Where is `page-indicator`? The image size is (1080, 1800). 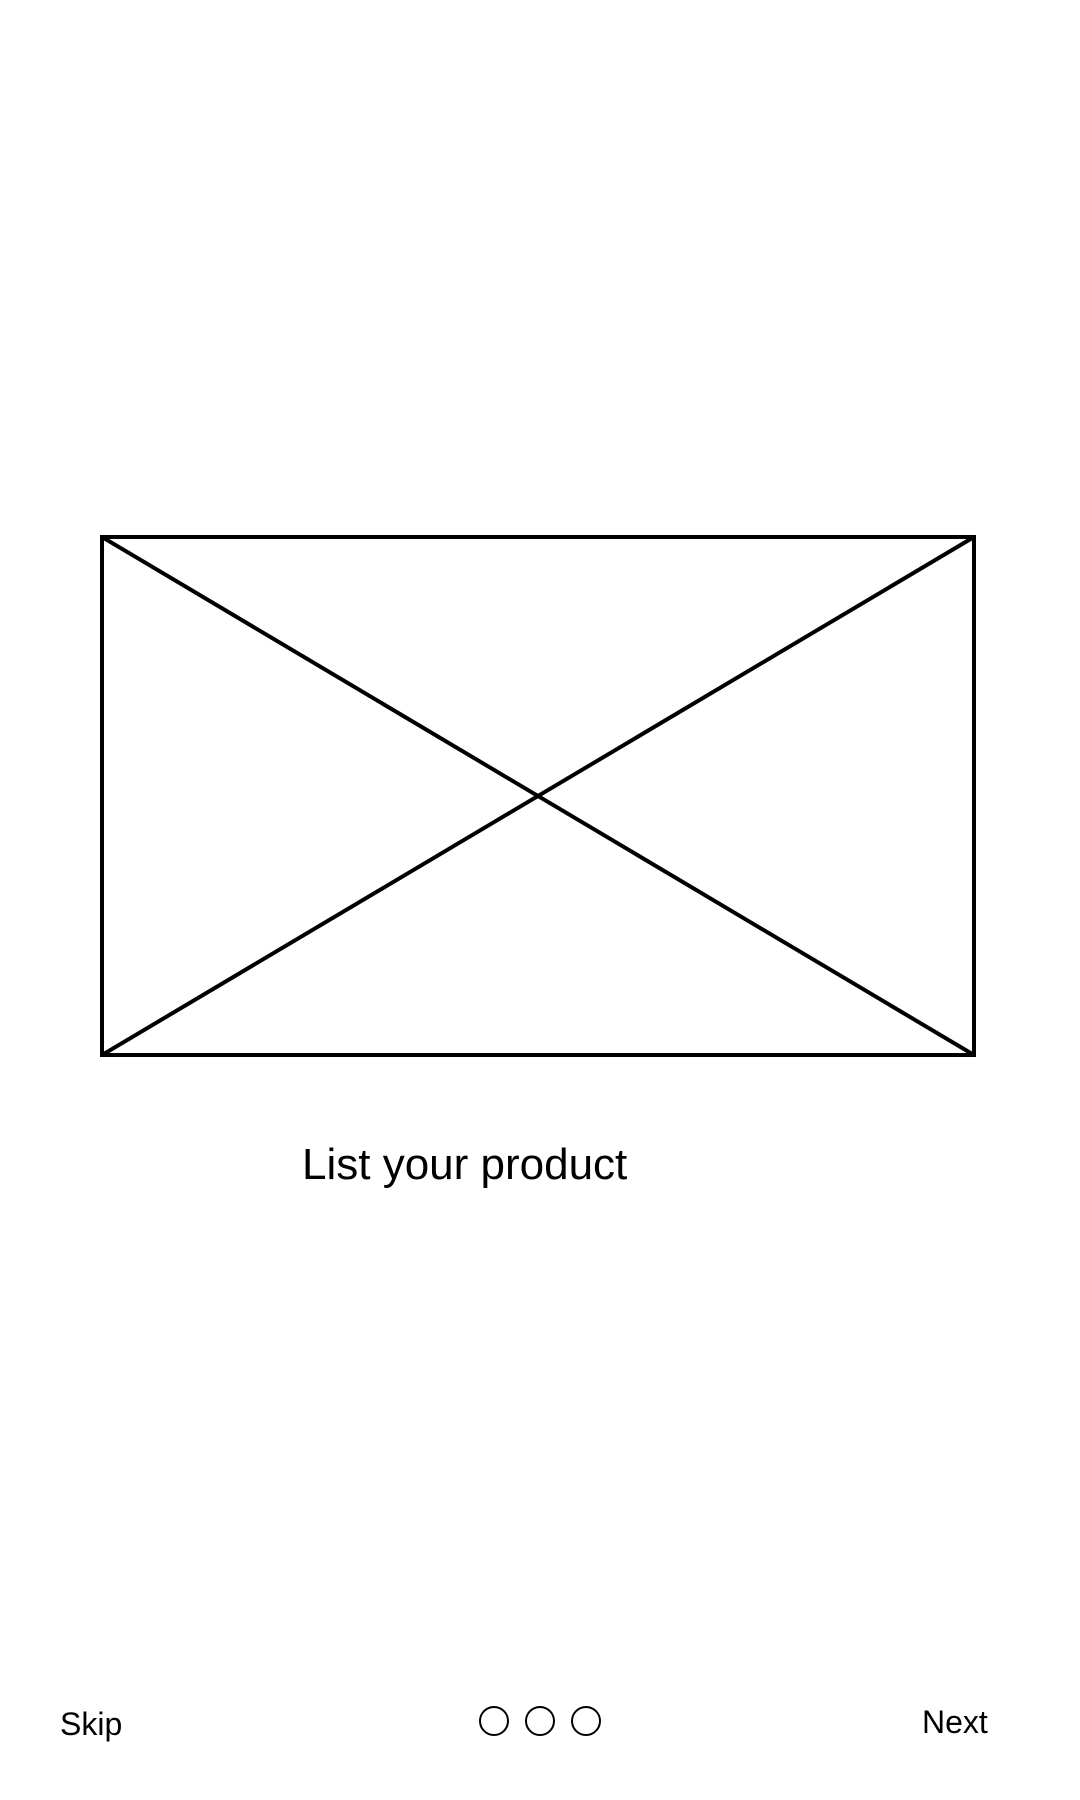 page-indicator is located at coordinates (540, 1721).